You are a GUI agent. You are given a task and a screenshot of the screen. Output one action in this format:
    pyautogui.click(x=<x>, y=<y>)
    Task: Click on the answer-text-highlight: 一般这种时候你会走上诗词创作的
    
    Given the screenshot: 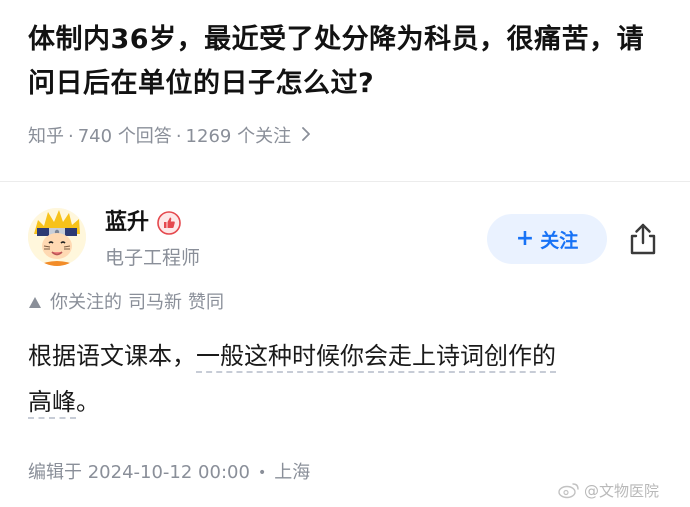 What is the action you would take?
    pyautogui.click(x=376, y=357)
    